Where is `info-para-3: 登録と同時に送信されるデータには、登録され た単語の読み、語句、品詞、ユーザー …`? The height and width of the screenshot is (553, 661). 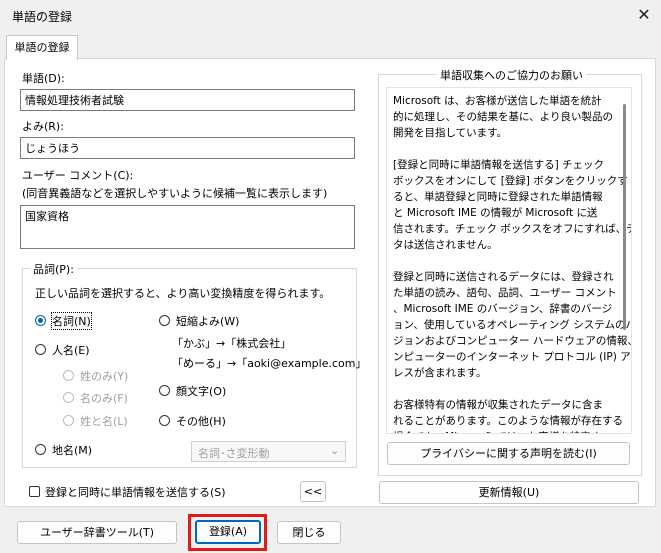
info-para-3: 登録と同時に送信されるデータには、登録され た単語の読み、語句、品詞、ユーザー … is located at coordinates (512, 325).